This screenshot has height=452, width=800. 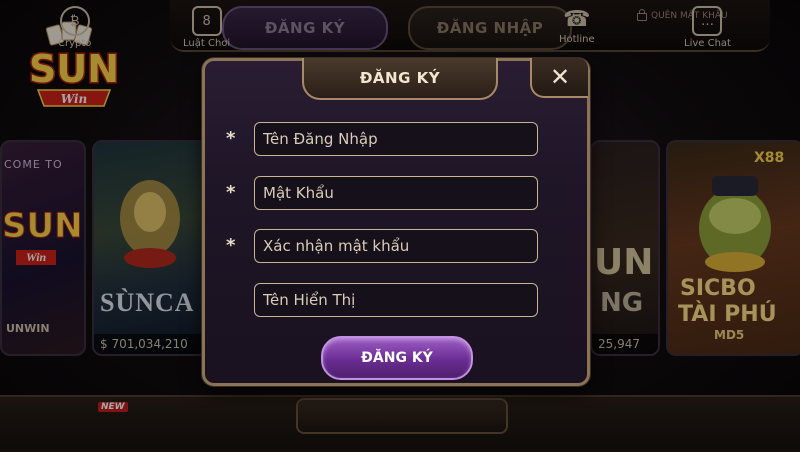 I want to click on display-name-input, so click(x=396, y=300).